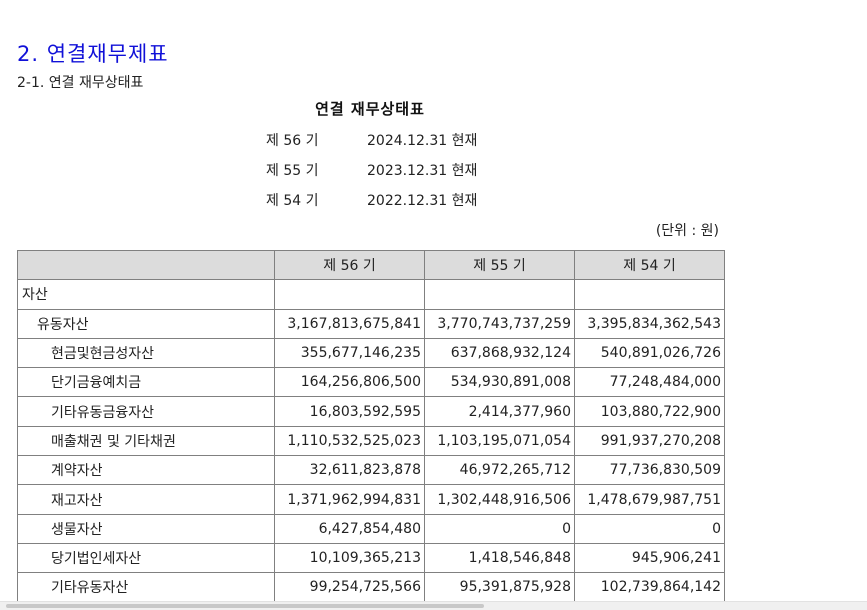 Image resolution: width=867 pixels, height=610 pixels. Describe the element at coordinates (146, 265) in the screenshot. I see `column-header` at that location.